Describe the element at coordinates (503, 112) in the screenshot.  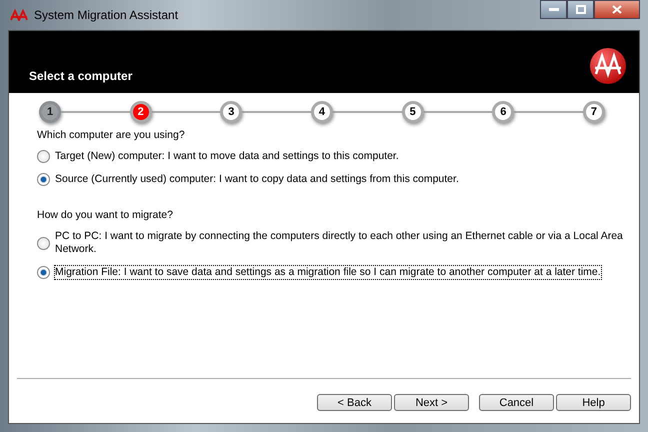
I see `step-indicator: 6` at that location.